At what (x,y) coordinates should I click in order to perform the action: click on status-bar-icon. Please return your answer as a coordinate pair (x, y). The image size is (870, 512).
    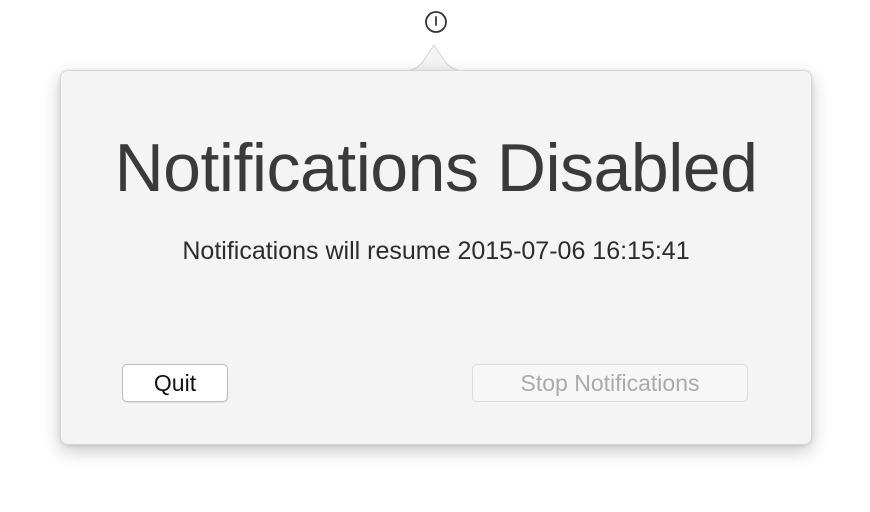
    Looking at the image, I should click on (436, 22).